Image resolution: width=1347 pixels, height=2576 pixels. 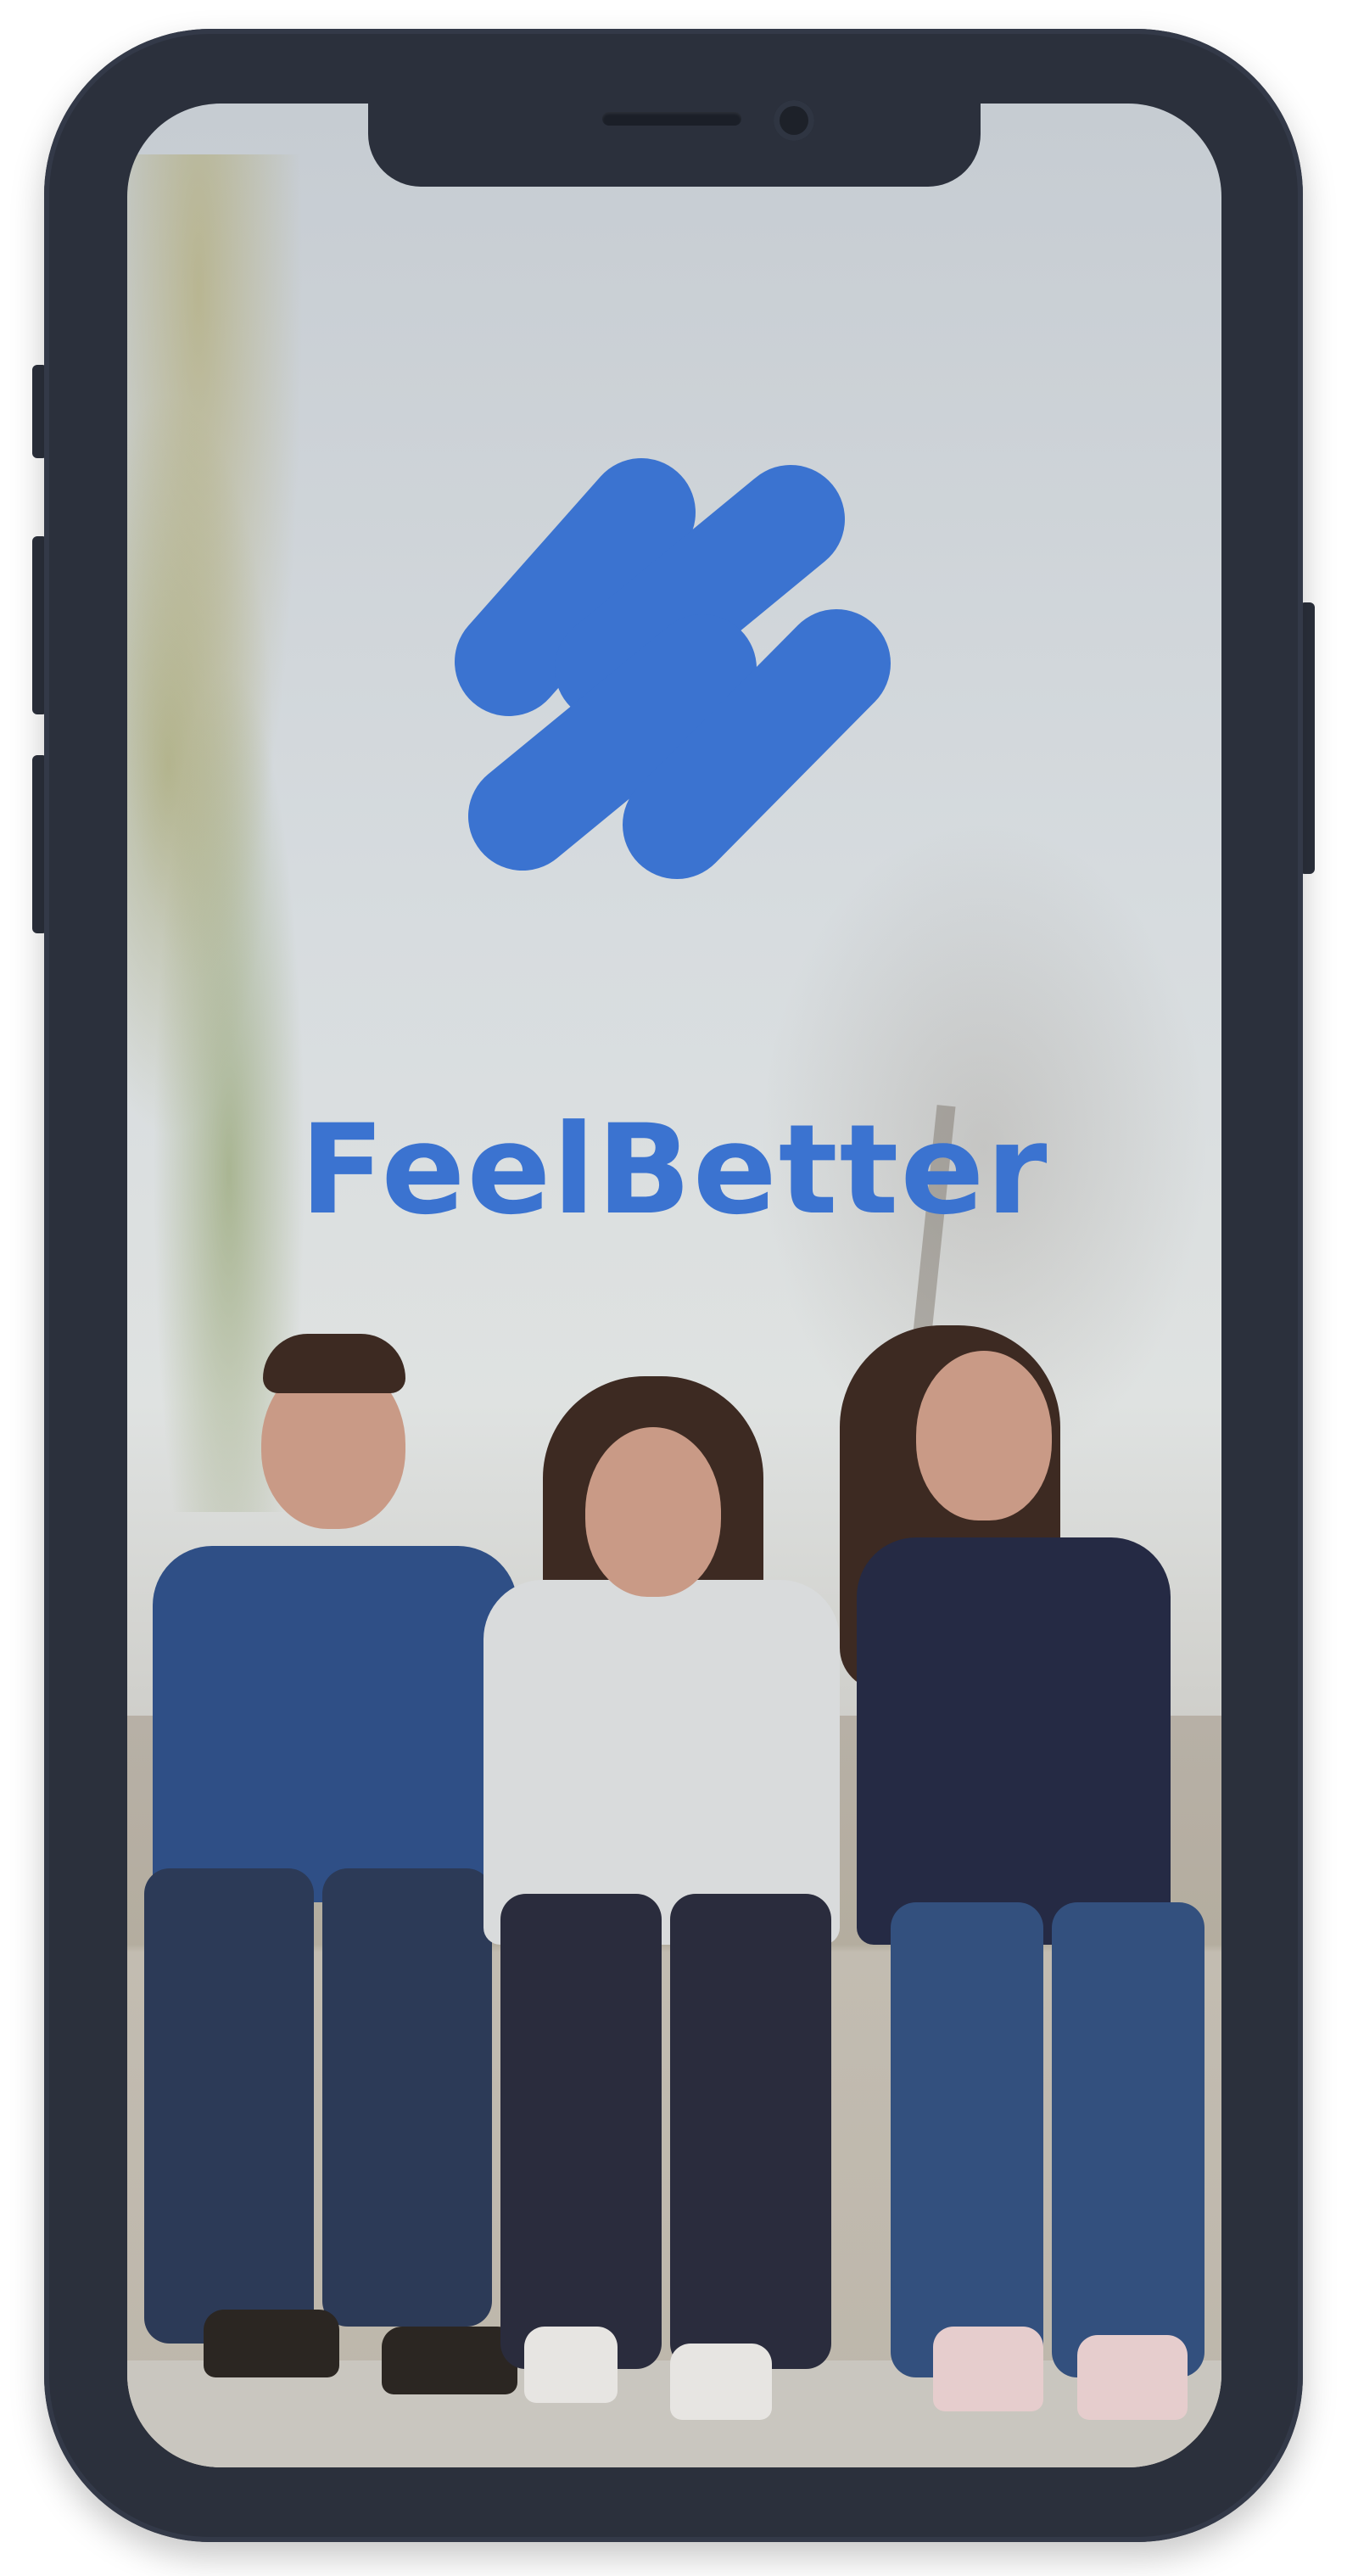 What do you see at coordinates (794, 120) in the screenshot?
I see `front-camera-icon` at bounding box center [794, 120].